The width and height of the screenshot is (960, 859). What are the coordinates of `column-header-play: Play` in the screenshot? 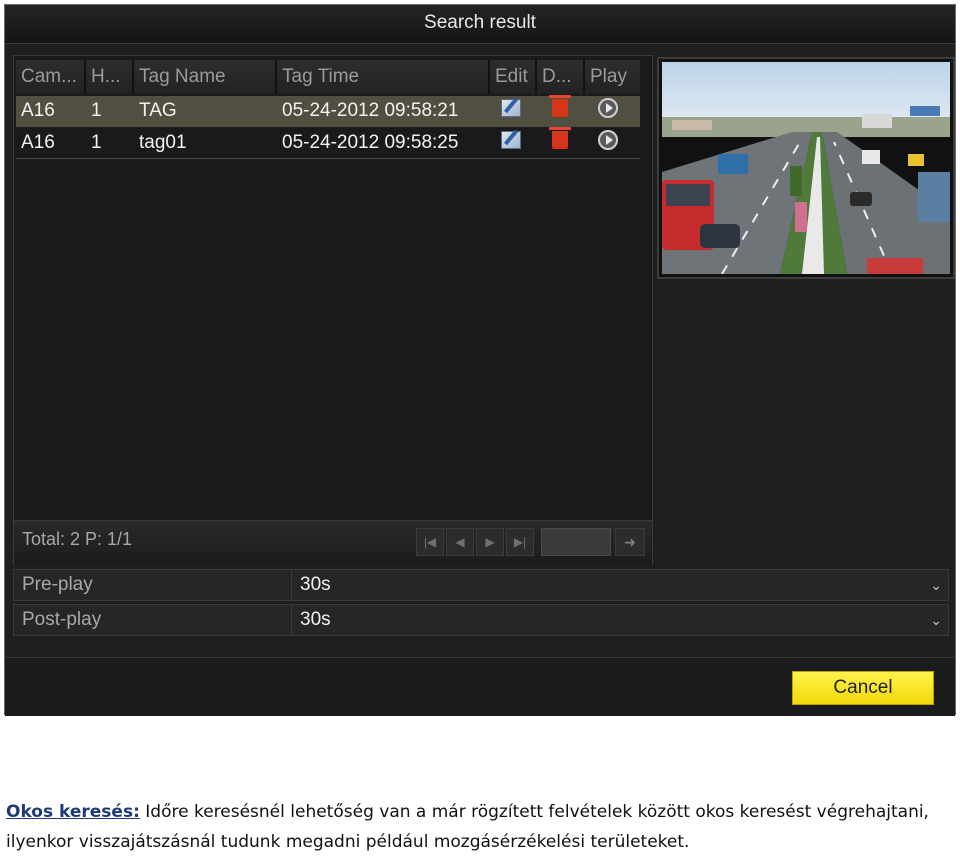 It's located at (612, 77).